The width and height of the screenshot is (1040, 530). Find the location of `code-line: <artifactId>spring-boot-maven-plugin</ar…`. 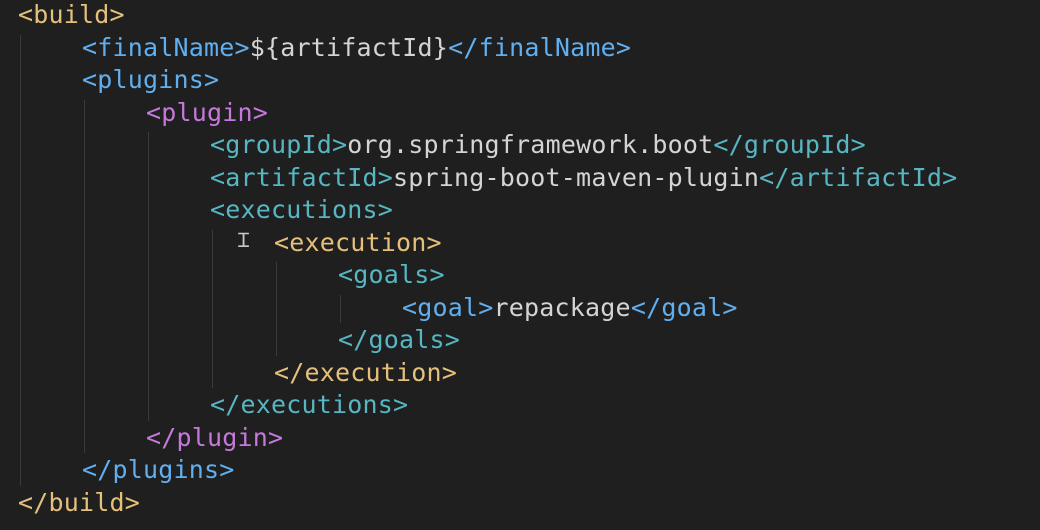

code-line: <artifactId>spring-boot-maven-plugin</ar… is located at coordinates (583, 178).